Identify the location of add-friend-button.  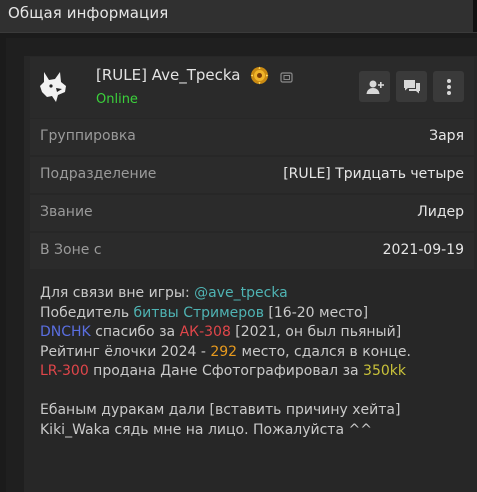
(374, 86).